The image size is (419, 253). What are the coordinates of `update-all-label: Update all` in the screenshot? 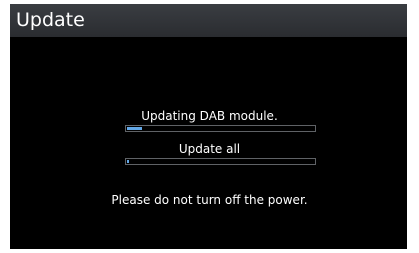 It's located at (209, 149).